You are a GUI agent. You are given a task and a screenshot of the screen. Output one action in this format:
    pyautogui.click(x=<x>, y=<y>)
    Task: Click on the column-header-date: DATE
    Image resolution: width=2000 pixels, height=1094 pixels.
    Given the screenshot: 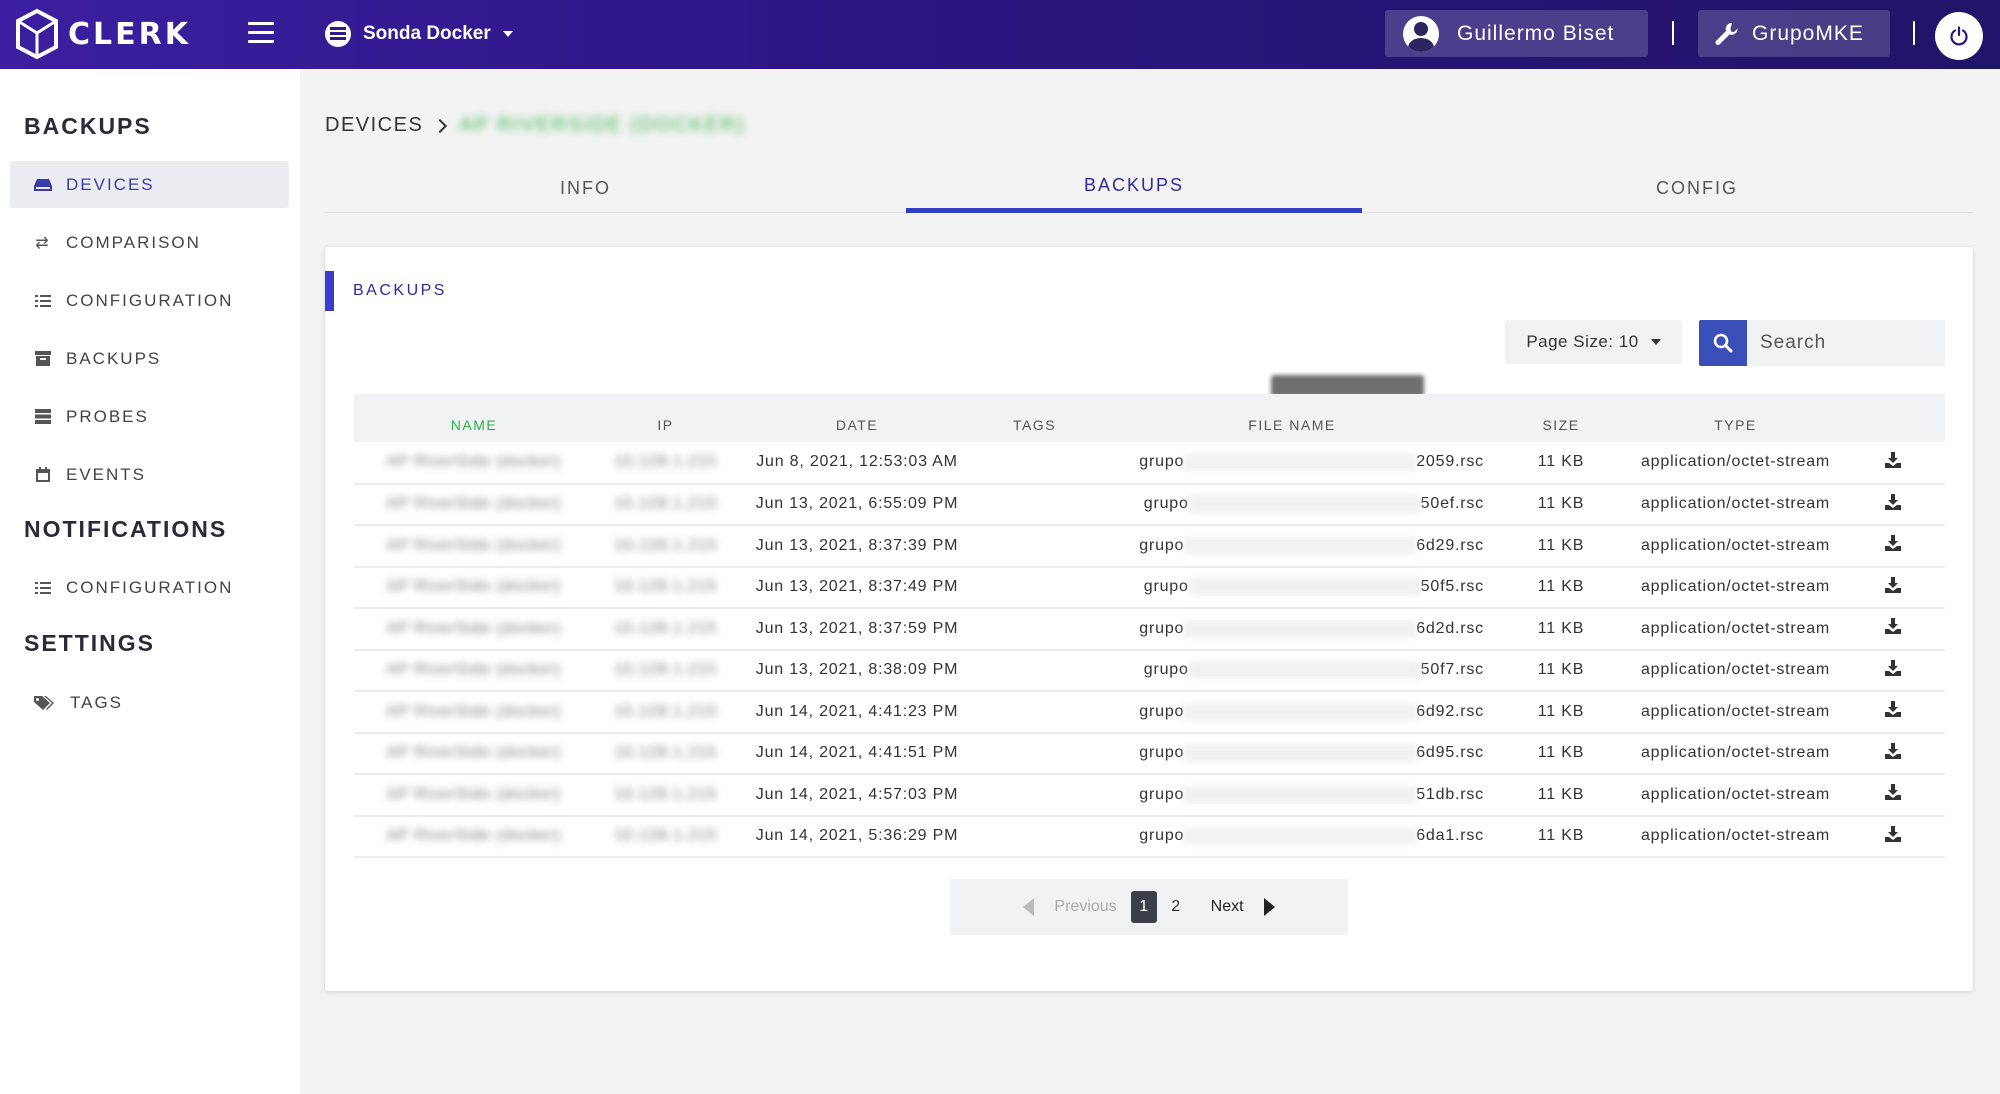 What is the action you would take?
    pyautogui.click(x=857, y=418)
    